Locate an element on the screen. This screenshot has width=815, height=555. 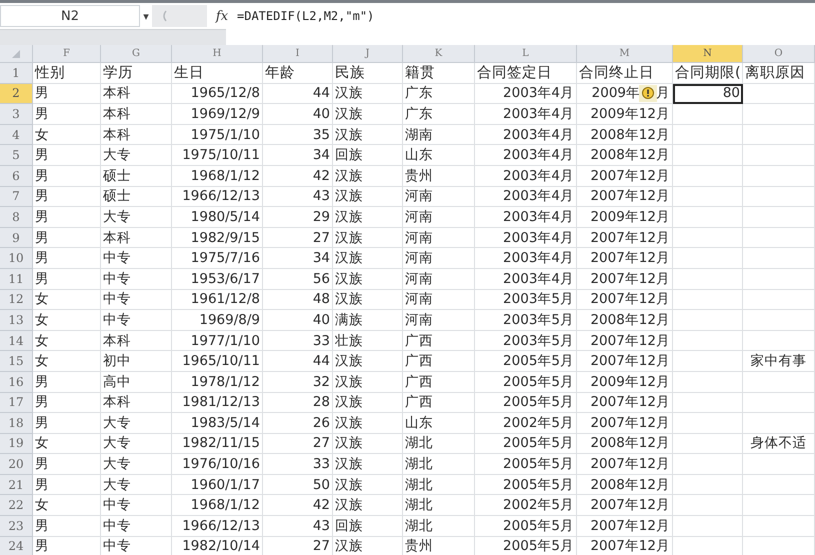
row-header: 1 is located at coordinates (16, 73).